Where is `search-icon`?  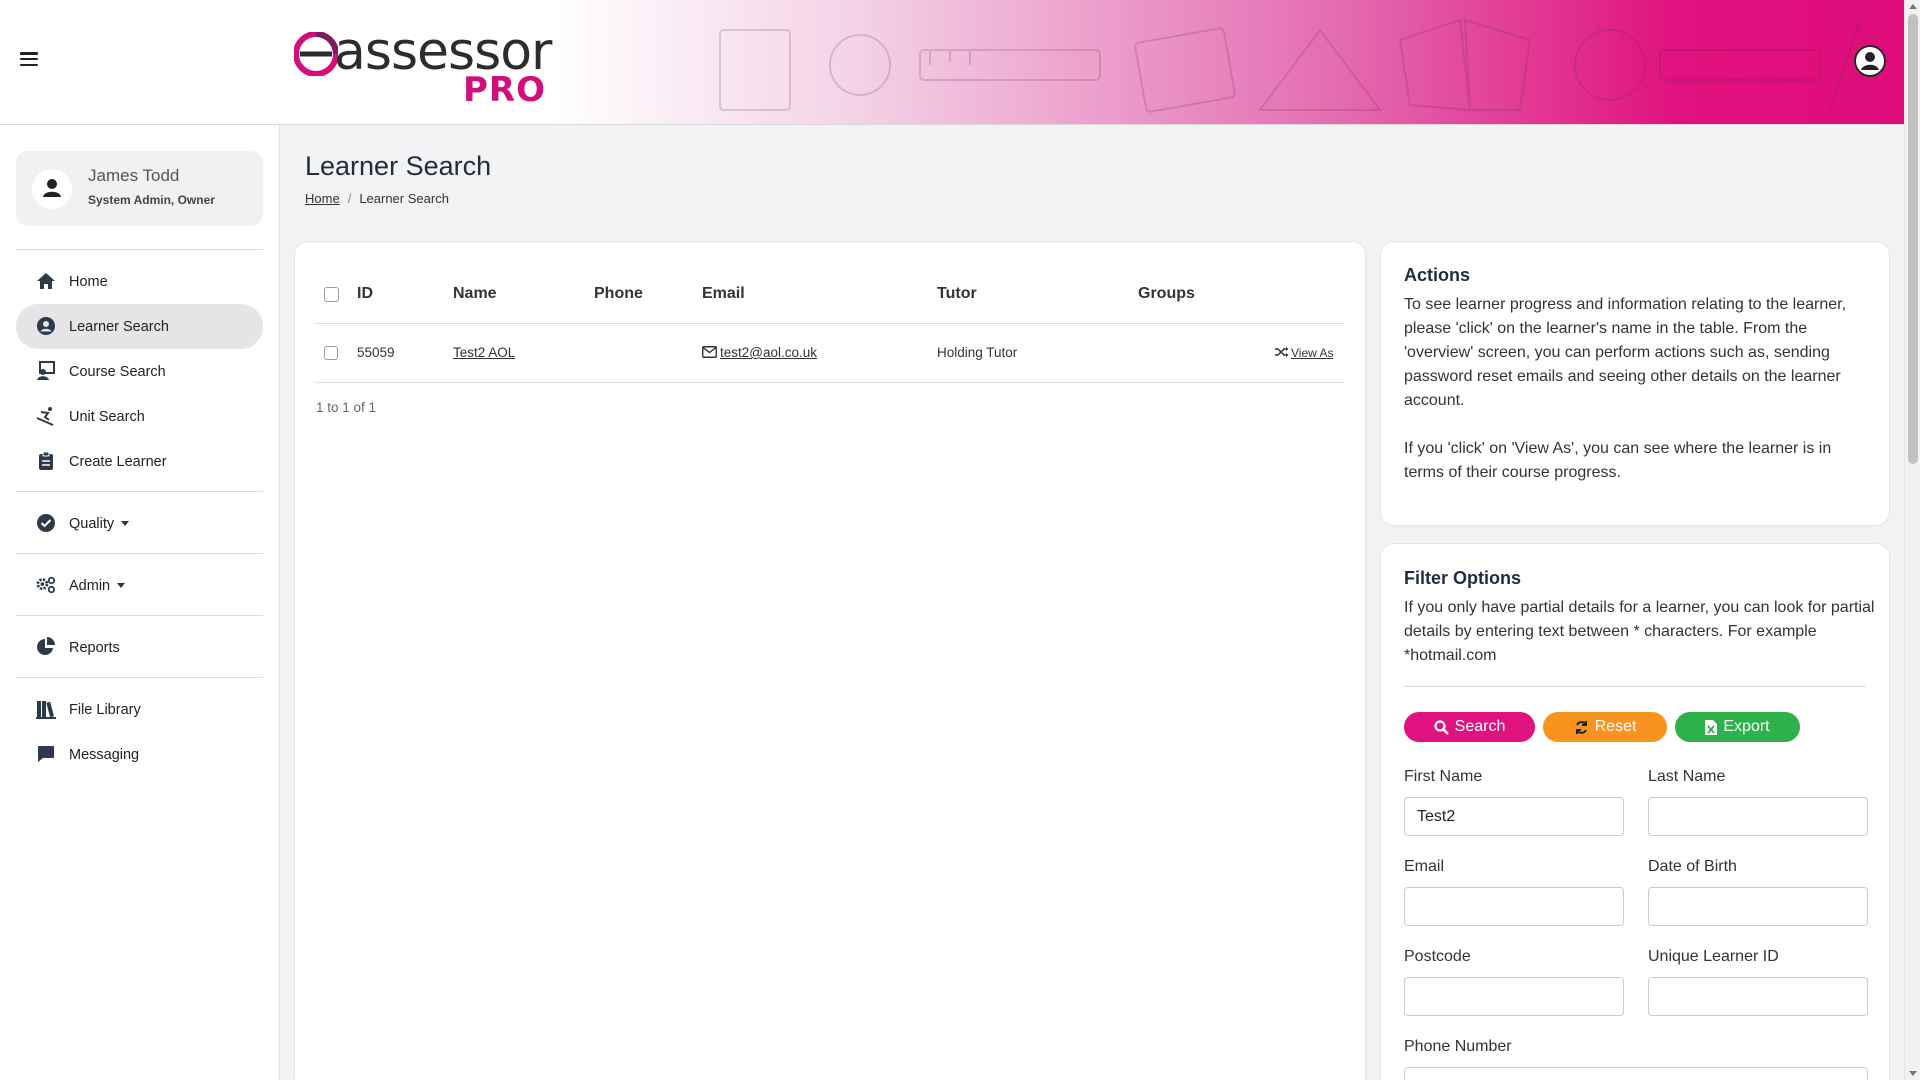
search-icon is located at coordinates (1441, 727).